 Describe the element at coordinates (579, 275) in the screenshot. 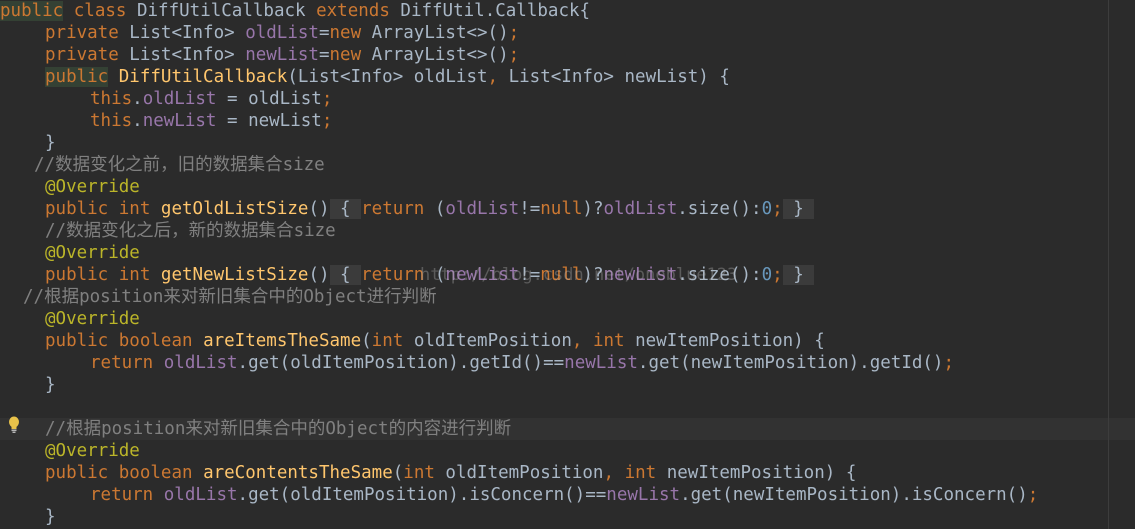

I see `watermark: http://blog.csdn.net/oneblue123` at that location.